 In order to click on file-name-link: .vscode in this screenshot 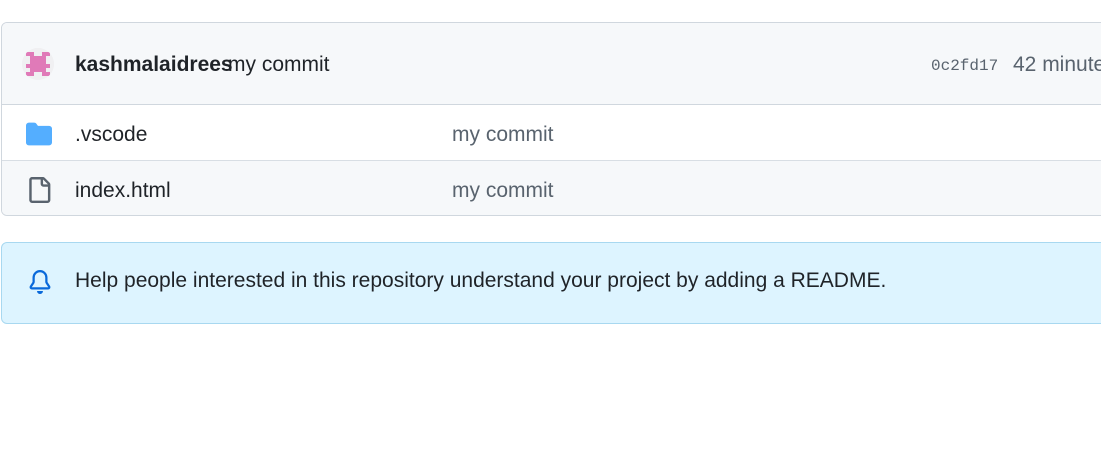, I will do `click(111, 135)`.